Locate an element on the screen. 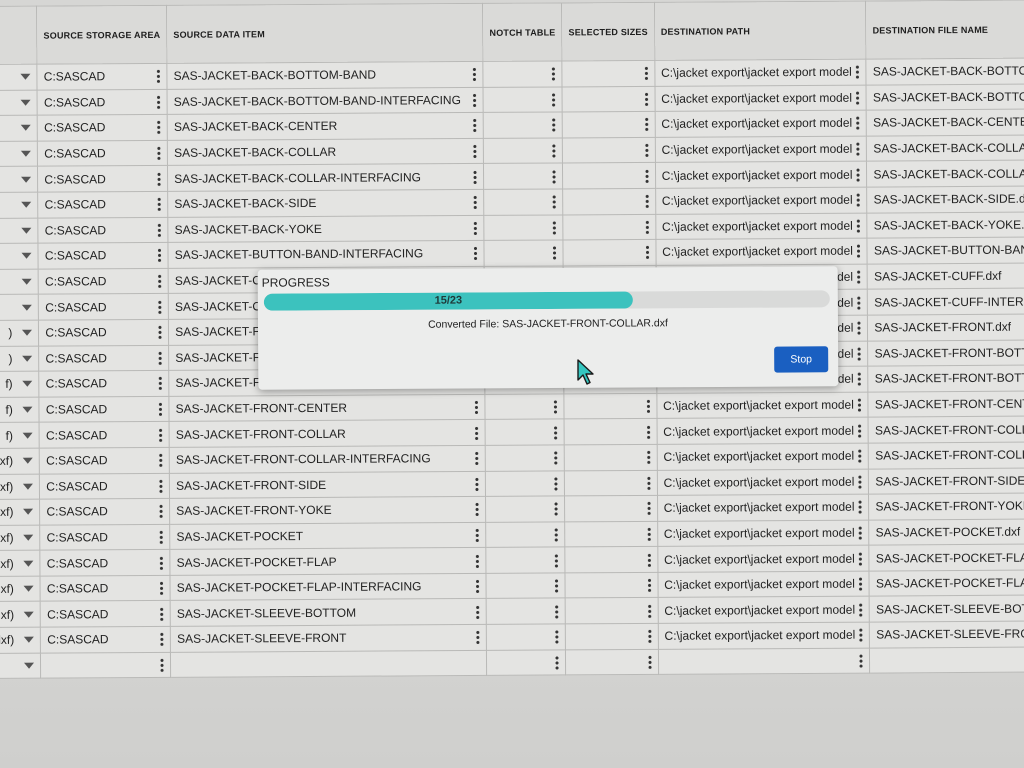 The width and height of the screenshot is (1024, 768). destination-file-name-cell is located at coordinates (946, 659).